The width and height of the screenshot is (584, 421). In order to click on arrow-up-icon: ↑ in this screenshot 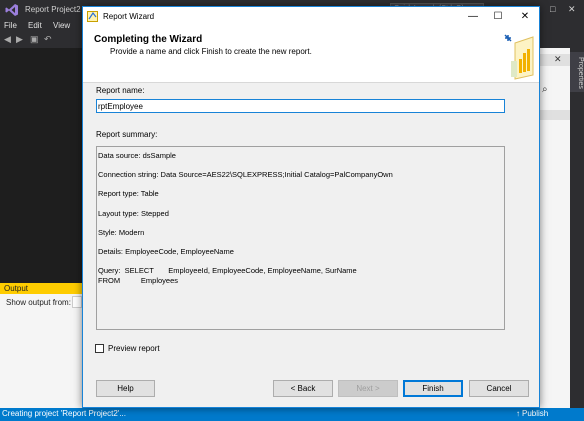, I will do `click(518, 413)`.